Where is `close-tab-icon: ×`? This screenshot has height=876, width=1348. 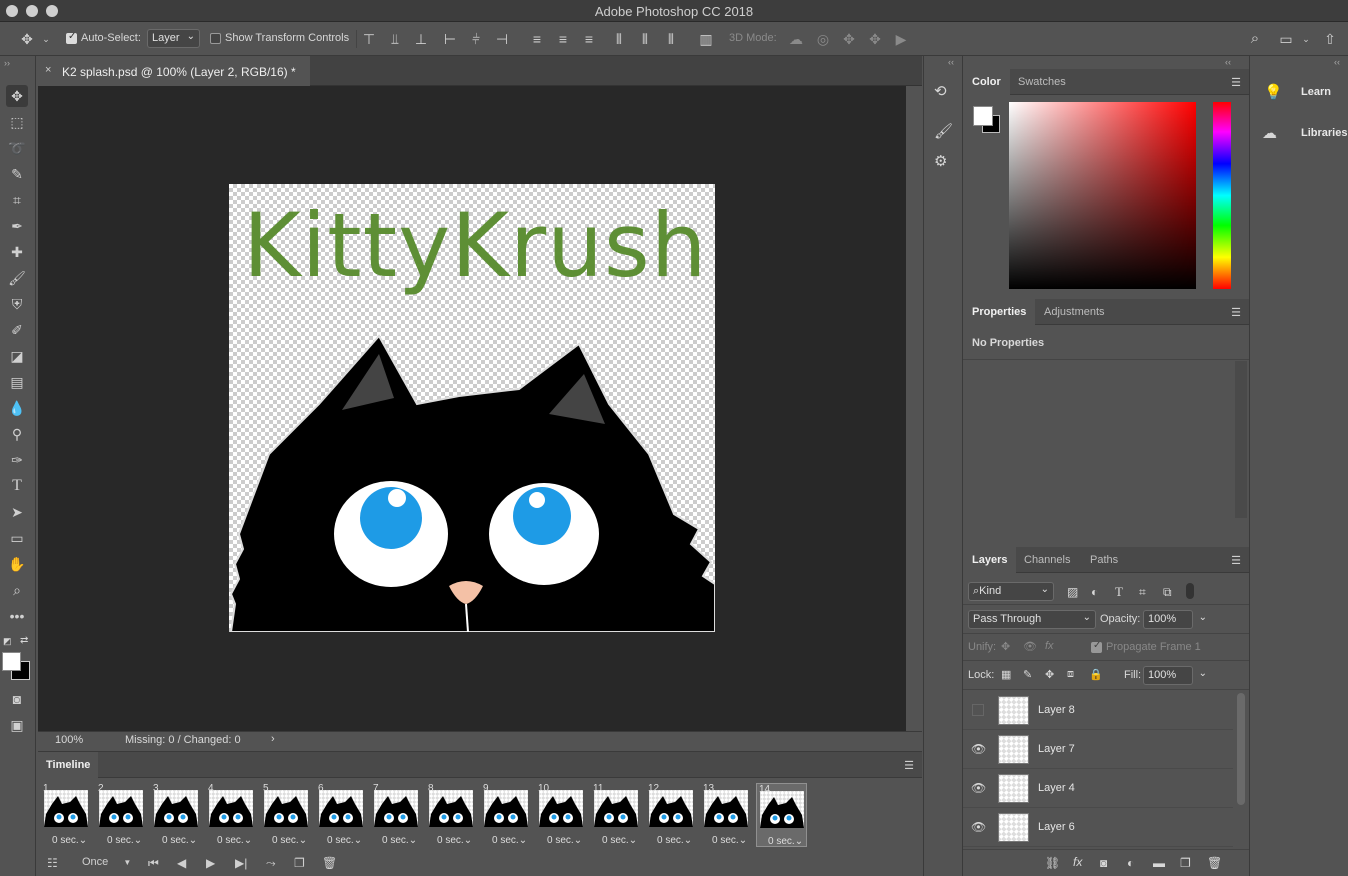
close-tab-icon: × is located at coordinates (48, 70).